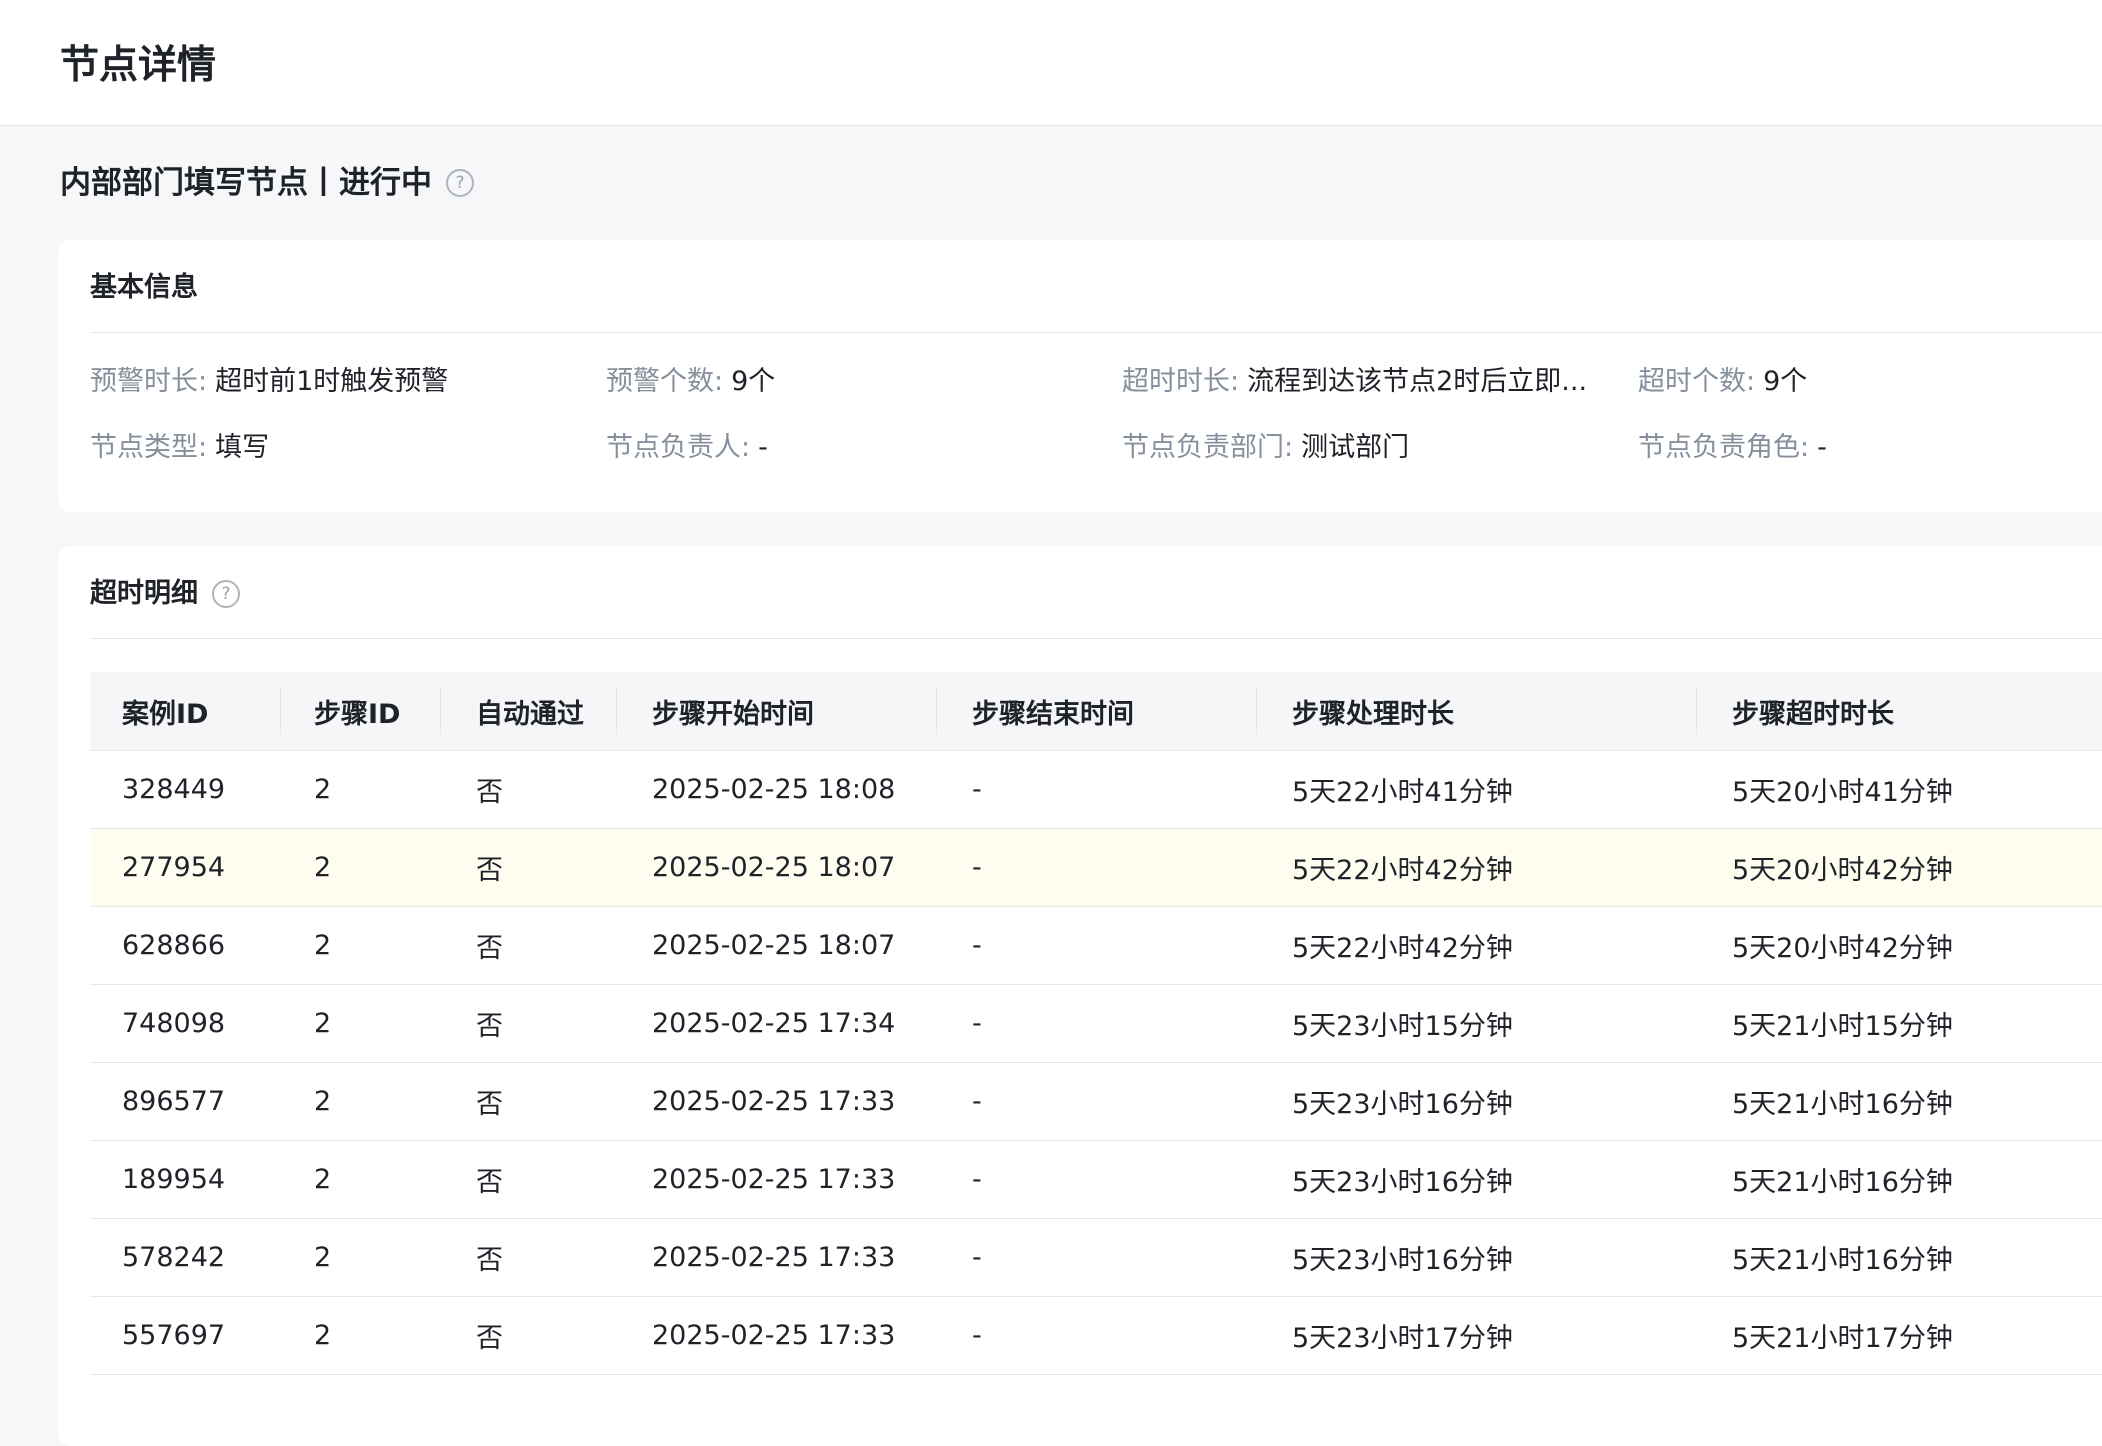 The width and height of the screenshot is (2102, 1446). I want to click on cell-step-timeout-duration: 5天21小时17分钟, so click(1842, 1338).